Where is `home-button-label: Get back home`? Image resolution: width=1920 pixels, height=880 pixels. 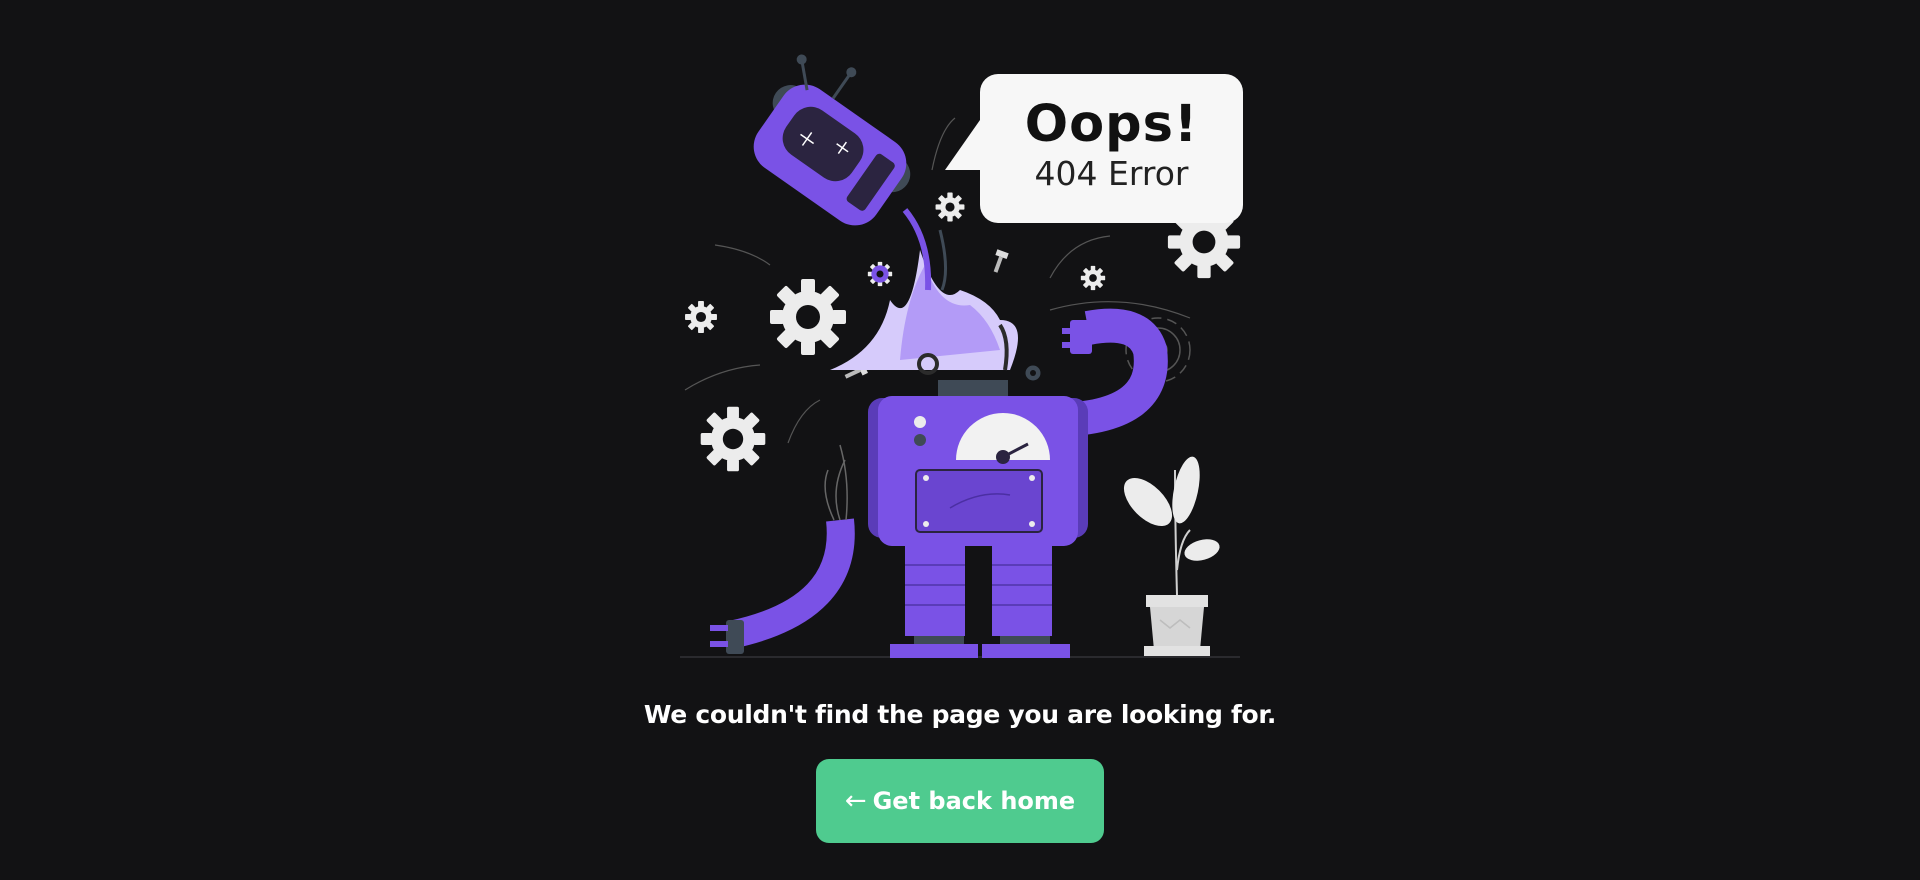 home-button-label: Get back home is located at coordinates (974, 801).